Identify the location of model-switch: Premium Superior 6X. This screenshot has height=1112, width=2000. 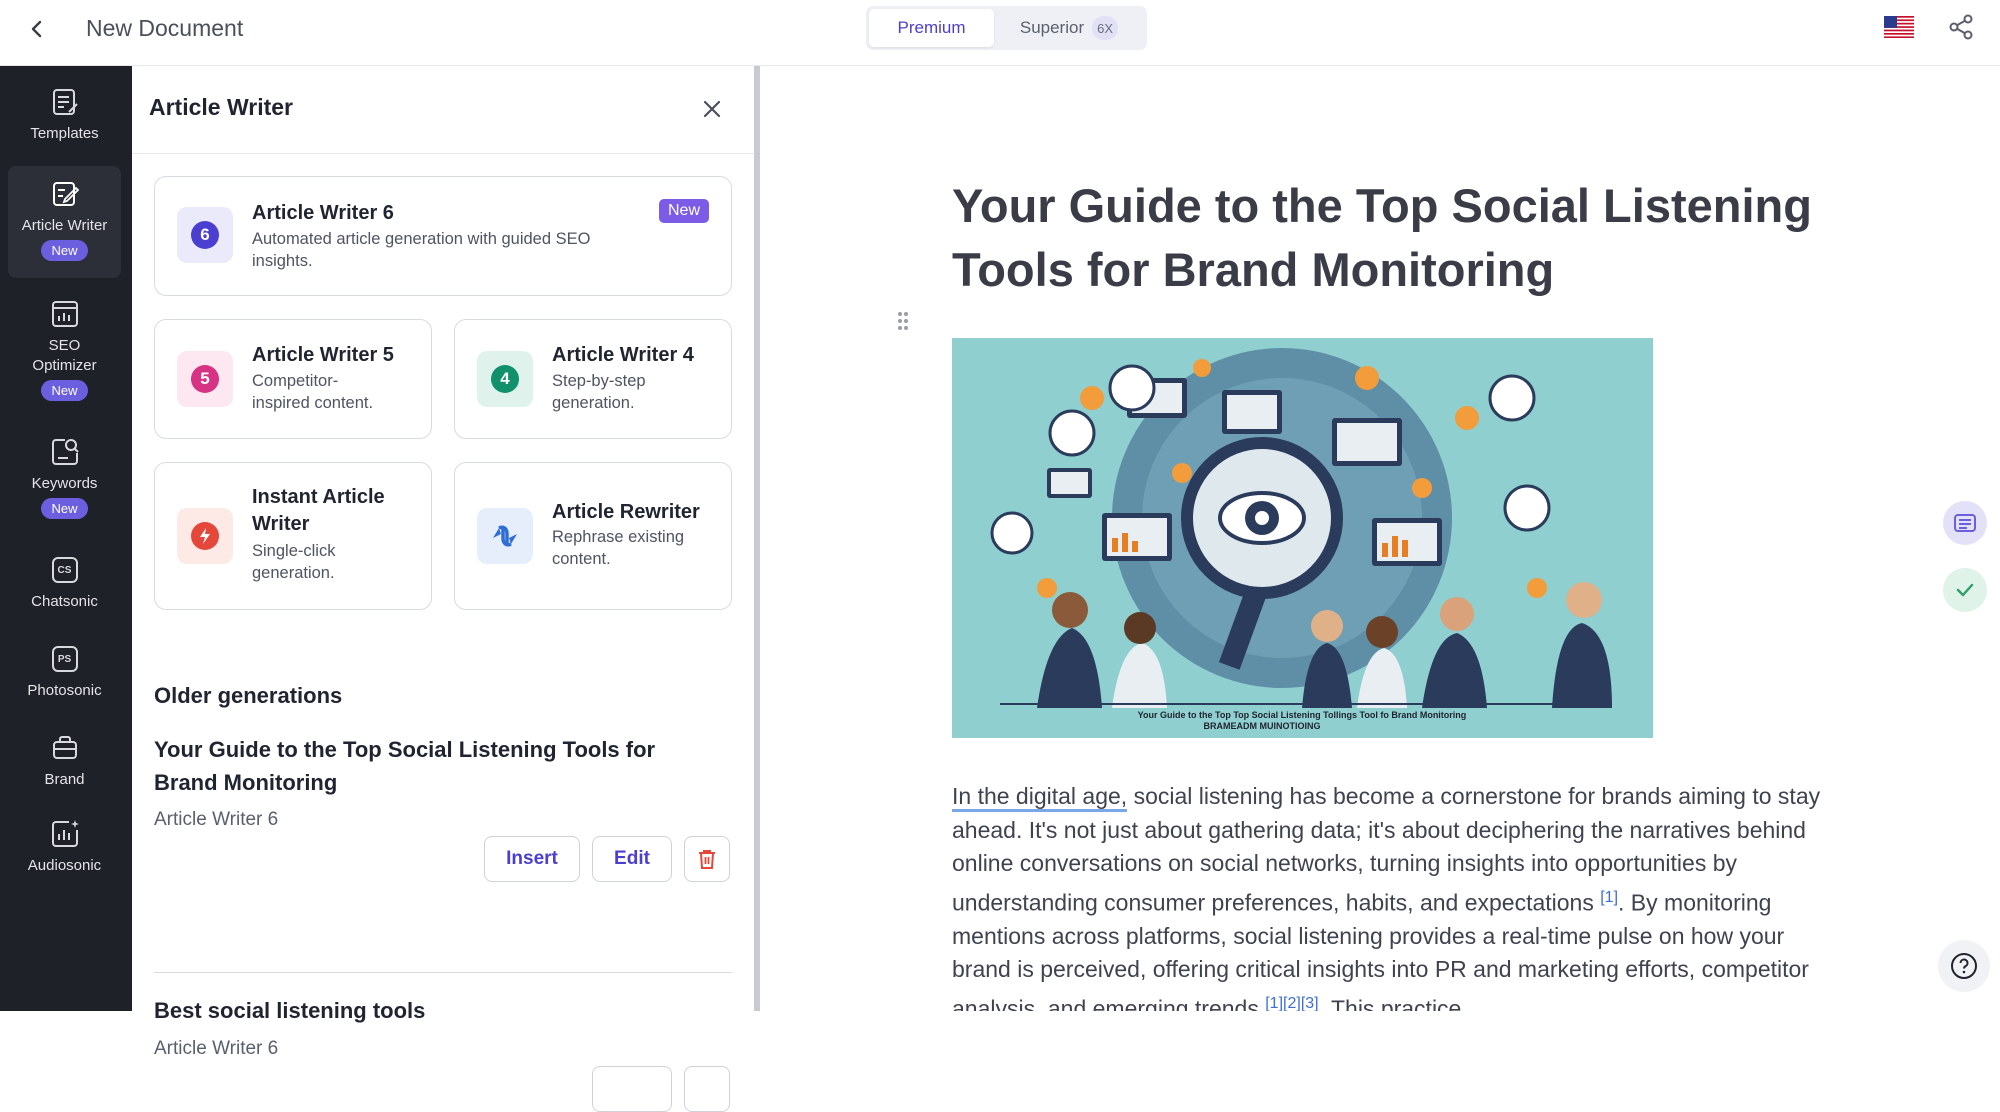
(1006, 28).